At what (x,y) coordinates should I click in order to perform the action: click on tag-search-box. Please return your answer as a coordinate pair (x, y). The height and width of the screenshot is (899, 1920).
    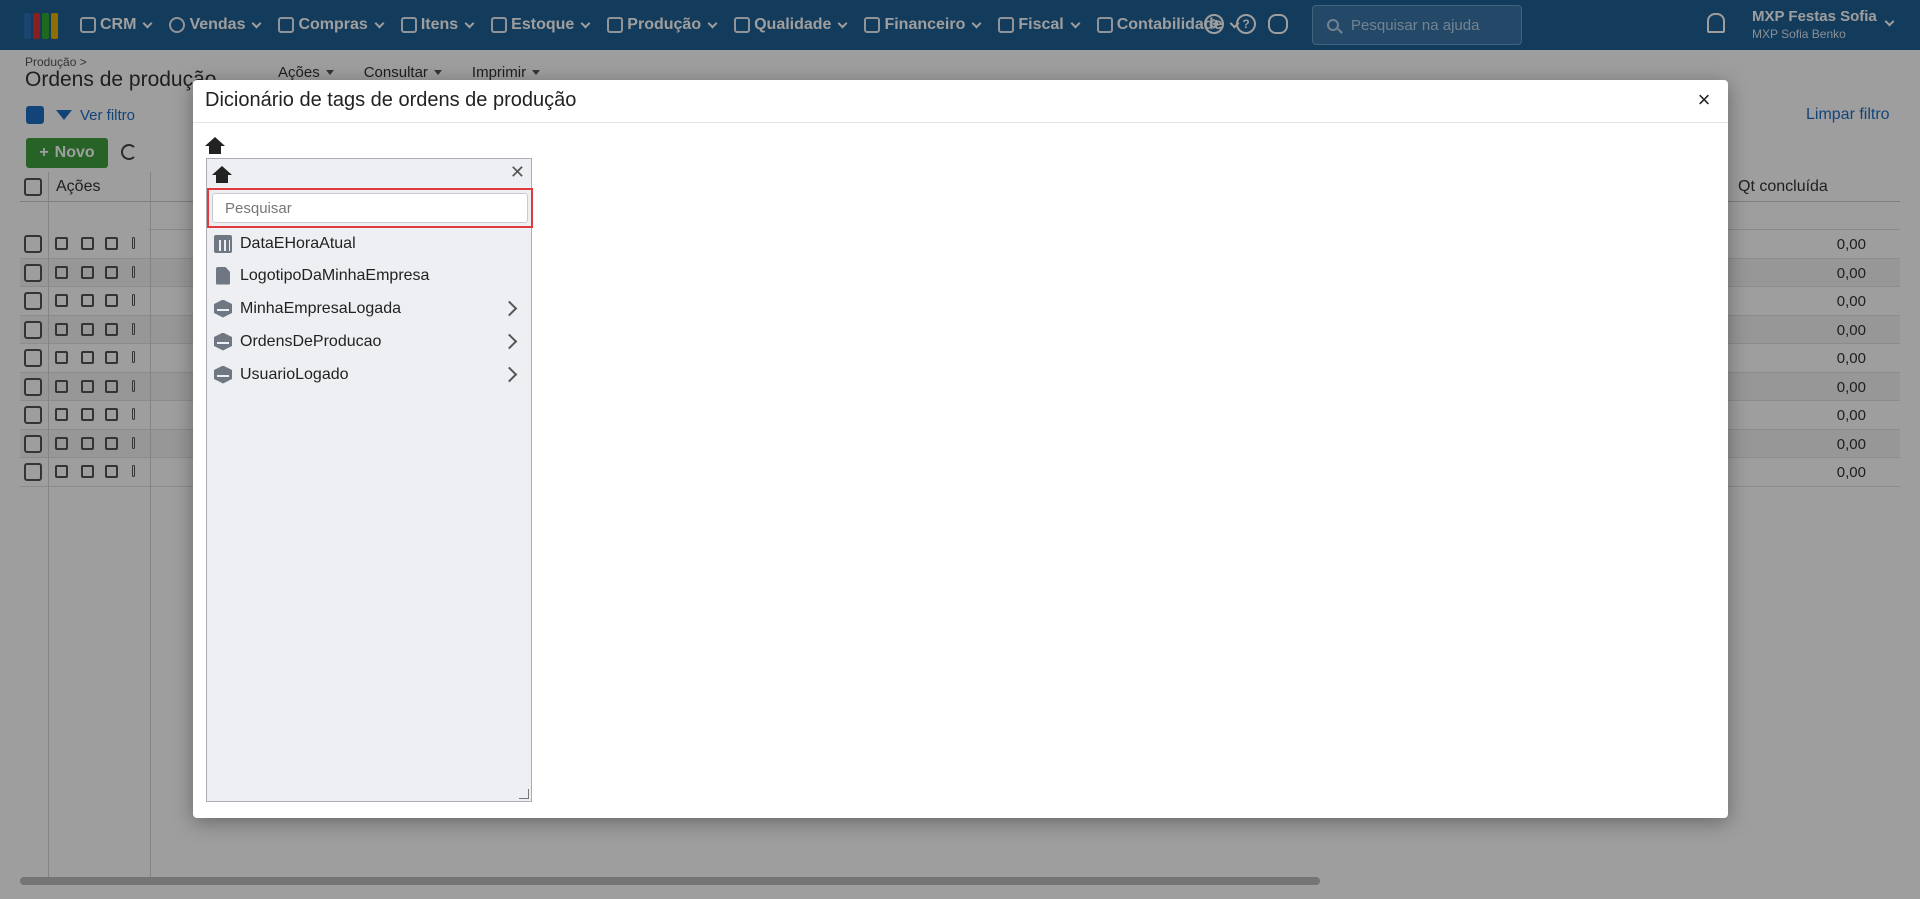
    Looking at the image, I should click on (370, 208).